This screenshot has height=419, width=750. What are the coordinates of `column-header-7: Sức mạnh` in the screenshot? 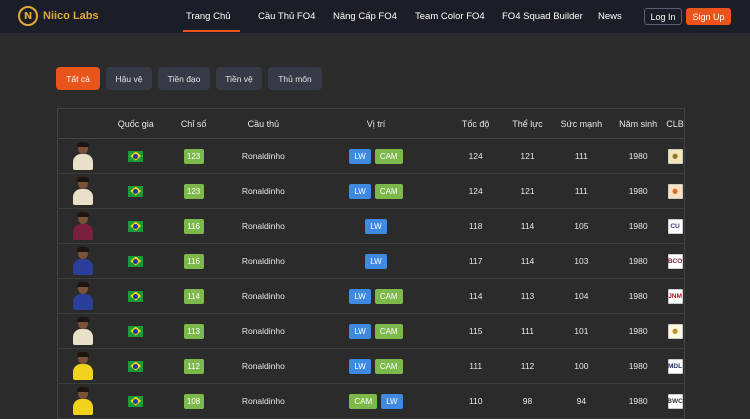 It's located at (581, 123).